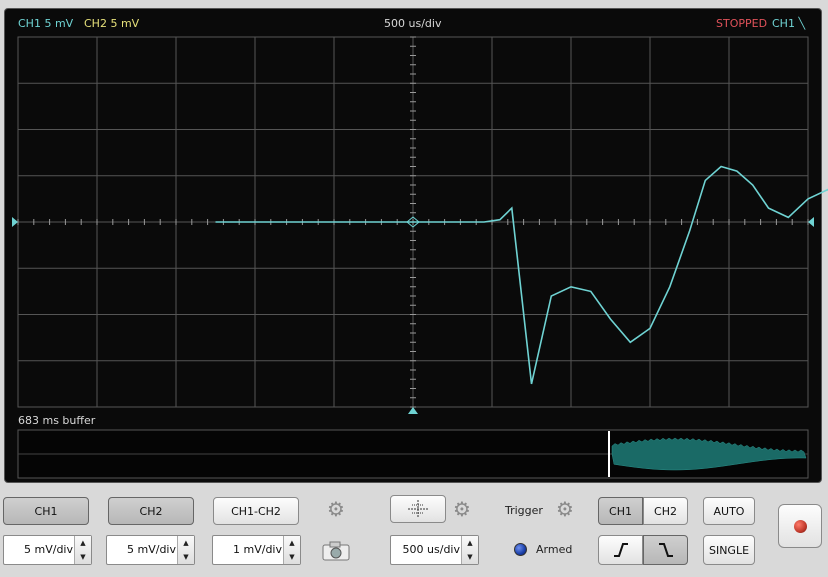 The width and height of the screenshot is (828, 577). What do you see at coordinates (524, 510) in the screenshot?
I see `trigger-label: Trigger` at bounding box center [524, 510].